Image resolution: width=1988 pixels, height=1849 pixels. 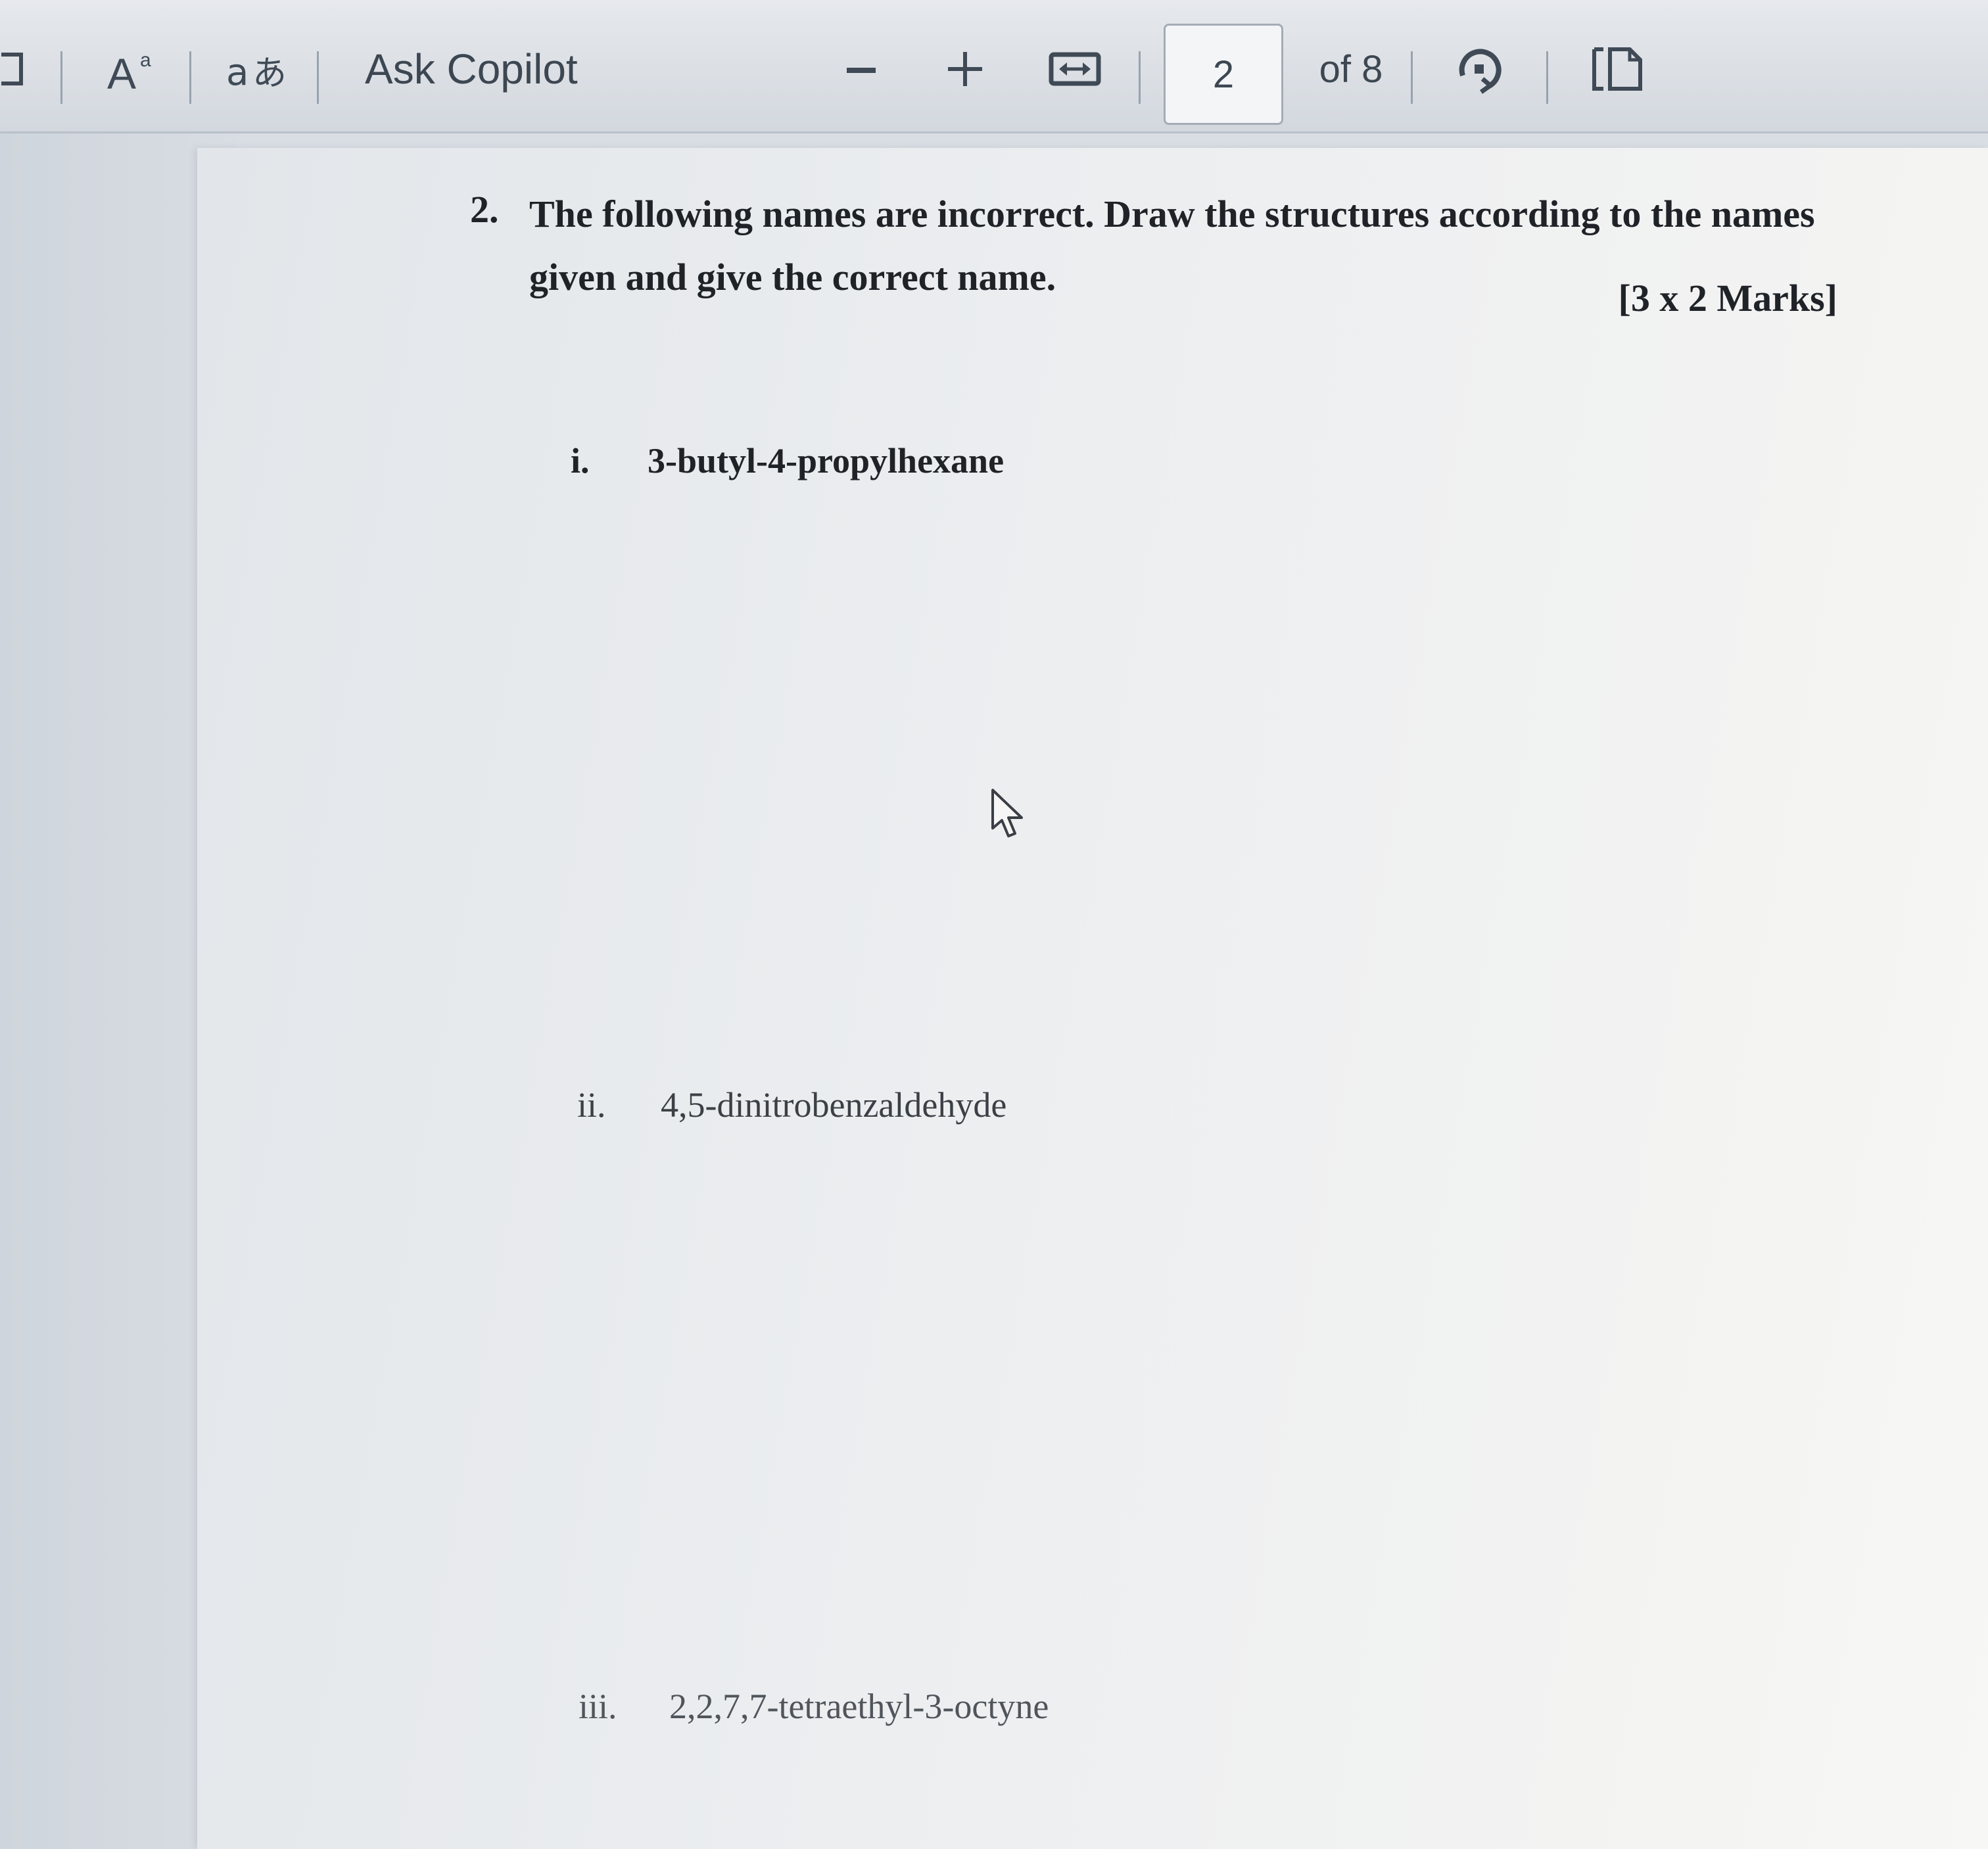 What do you see at coordinates (862, 69) in the screenshot?
I see `zoom-out-button` at bounding box center [862, 69].